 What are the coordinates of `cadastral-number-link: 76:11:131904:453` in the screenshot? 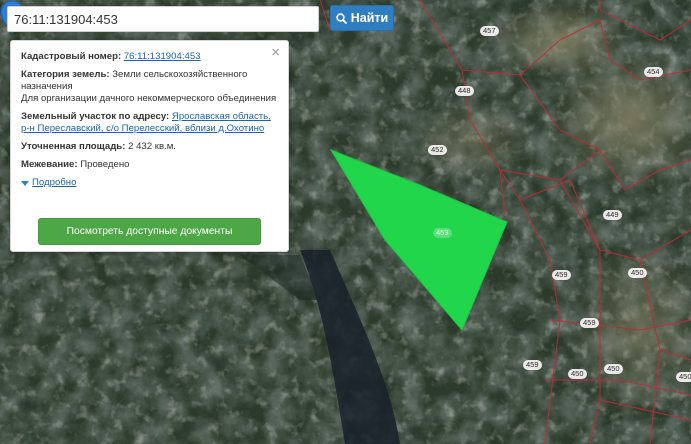 It's located at (162, 56).